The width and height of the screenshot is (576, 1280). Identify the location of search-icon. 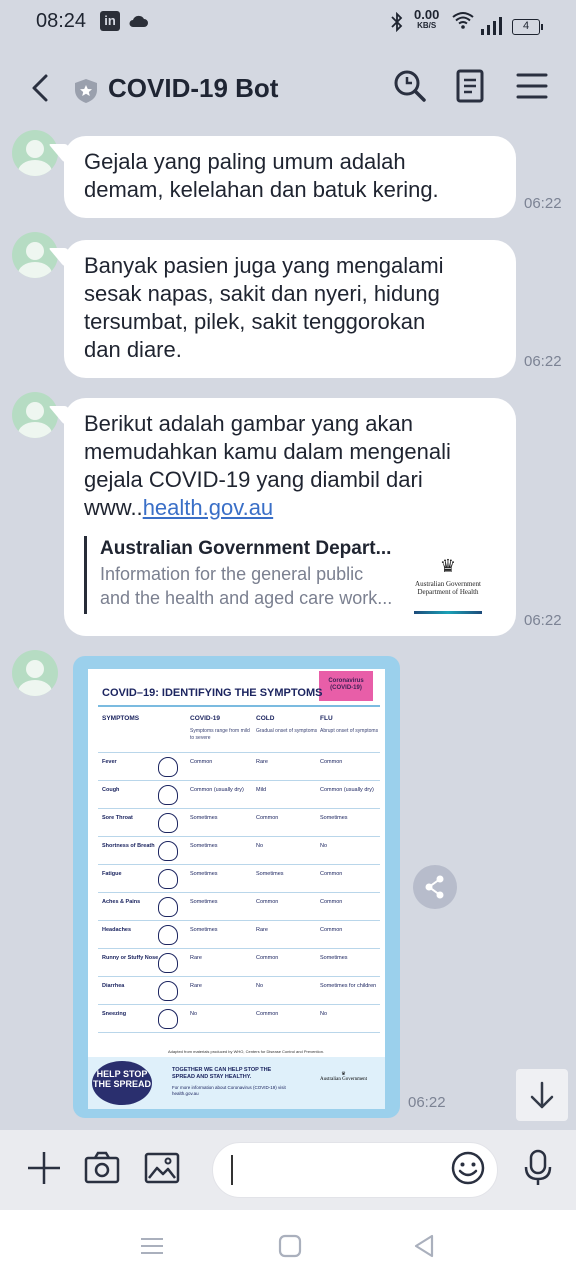
(410, 86).